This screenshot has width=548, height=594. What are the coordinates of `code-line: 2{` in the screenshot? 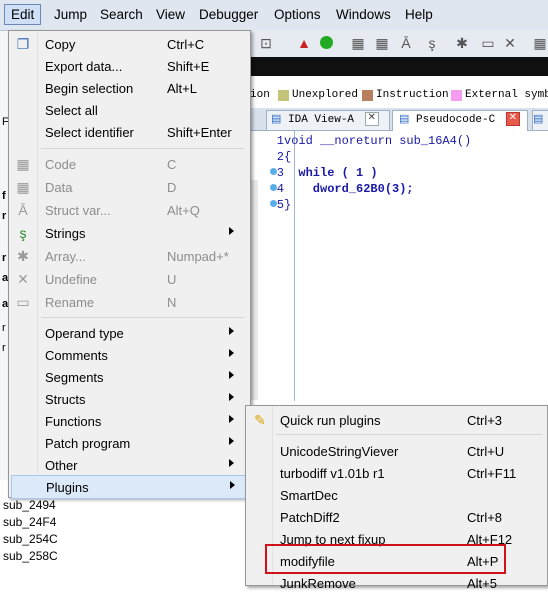 It's located at (273, 157).